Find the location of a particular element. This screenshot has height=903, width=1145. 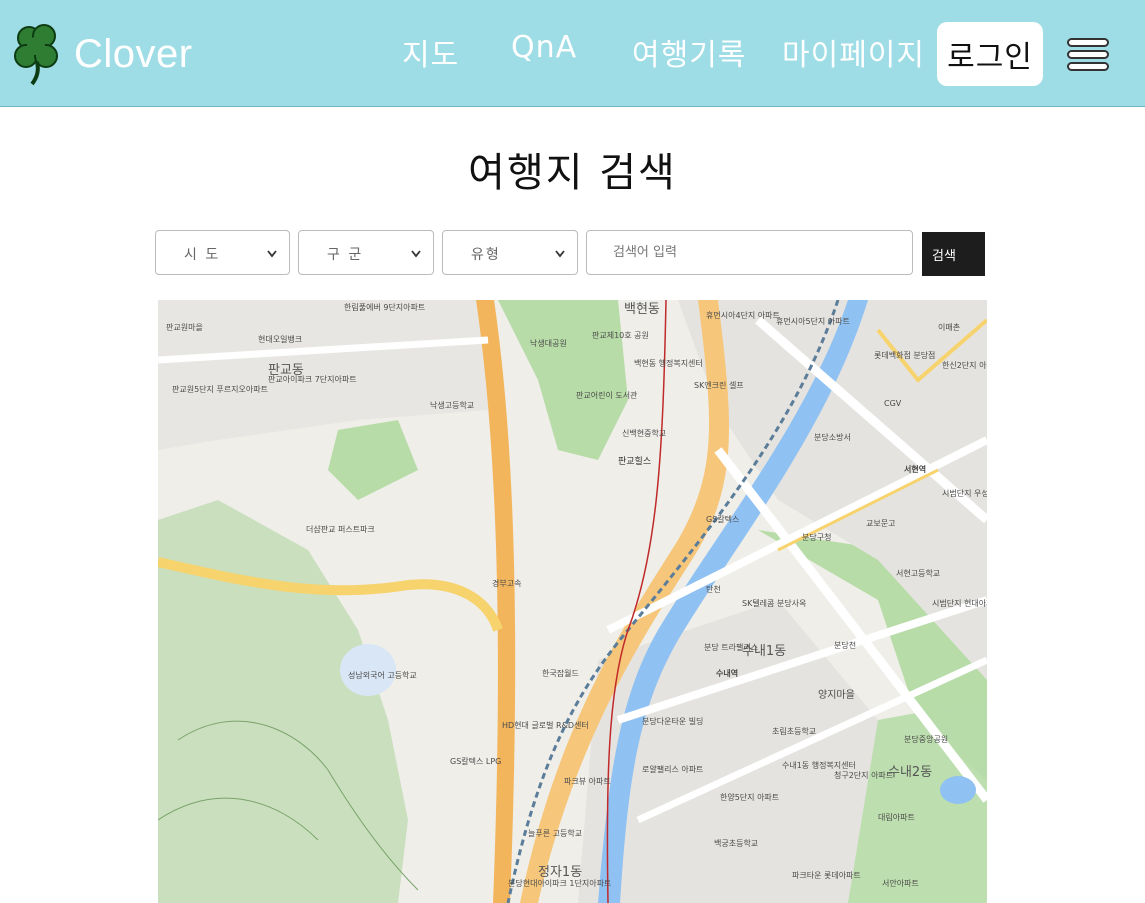

sido-select-value: 시 도 is located at coordinates (202, 255).